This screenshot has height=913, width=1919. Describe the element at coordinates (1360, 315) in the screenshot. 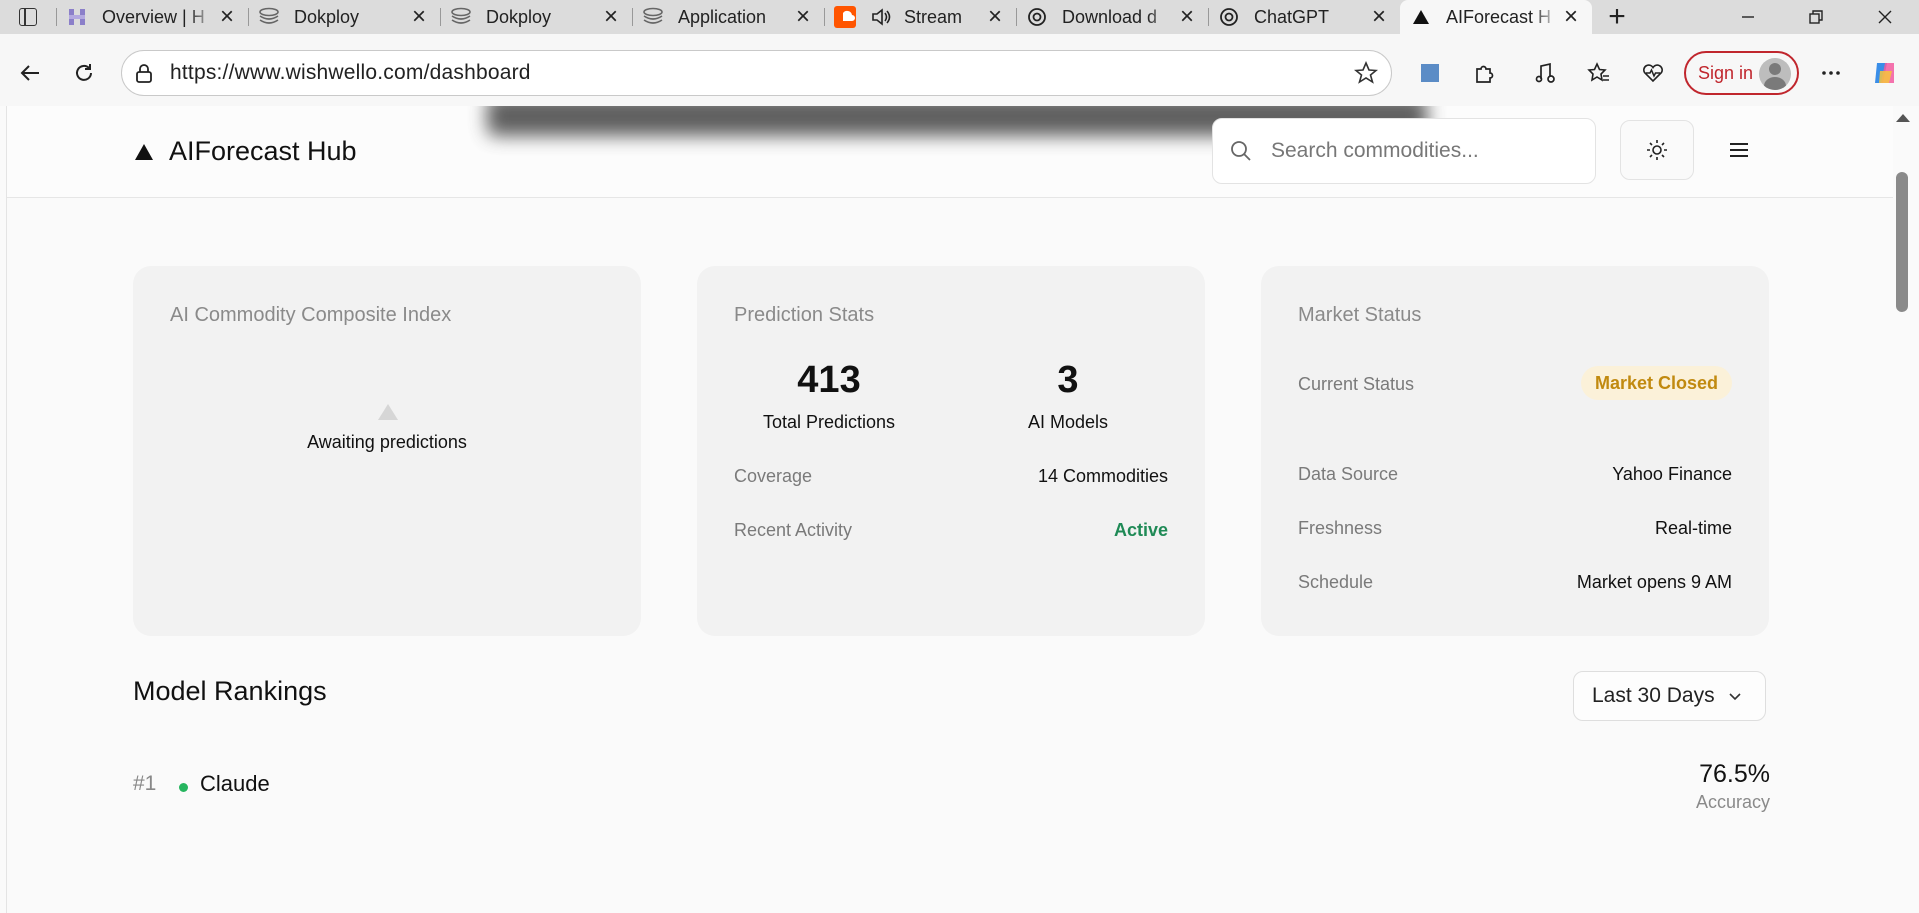

I see `card-title: Market Status` at that location.